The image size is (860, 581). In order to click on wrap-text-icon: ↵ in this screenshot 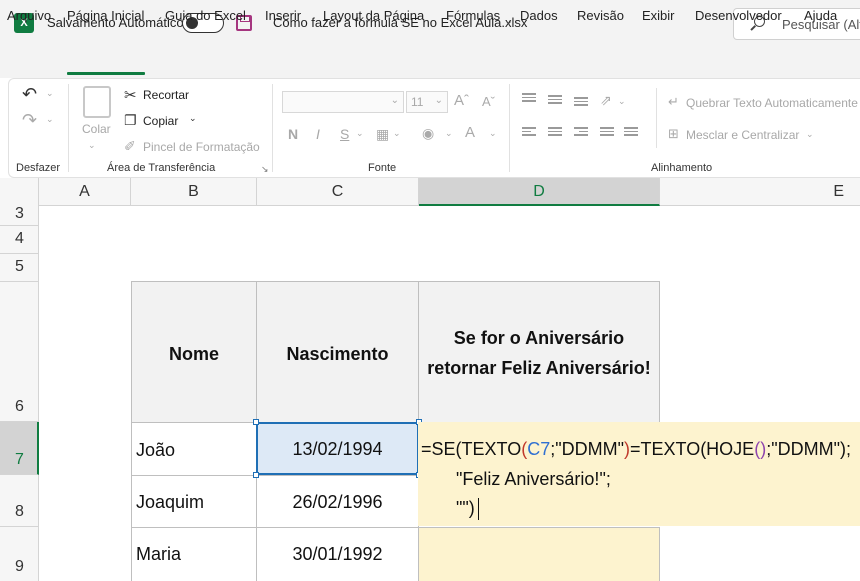, I will do `click(673, 102)`.